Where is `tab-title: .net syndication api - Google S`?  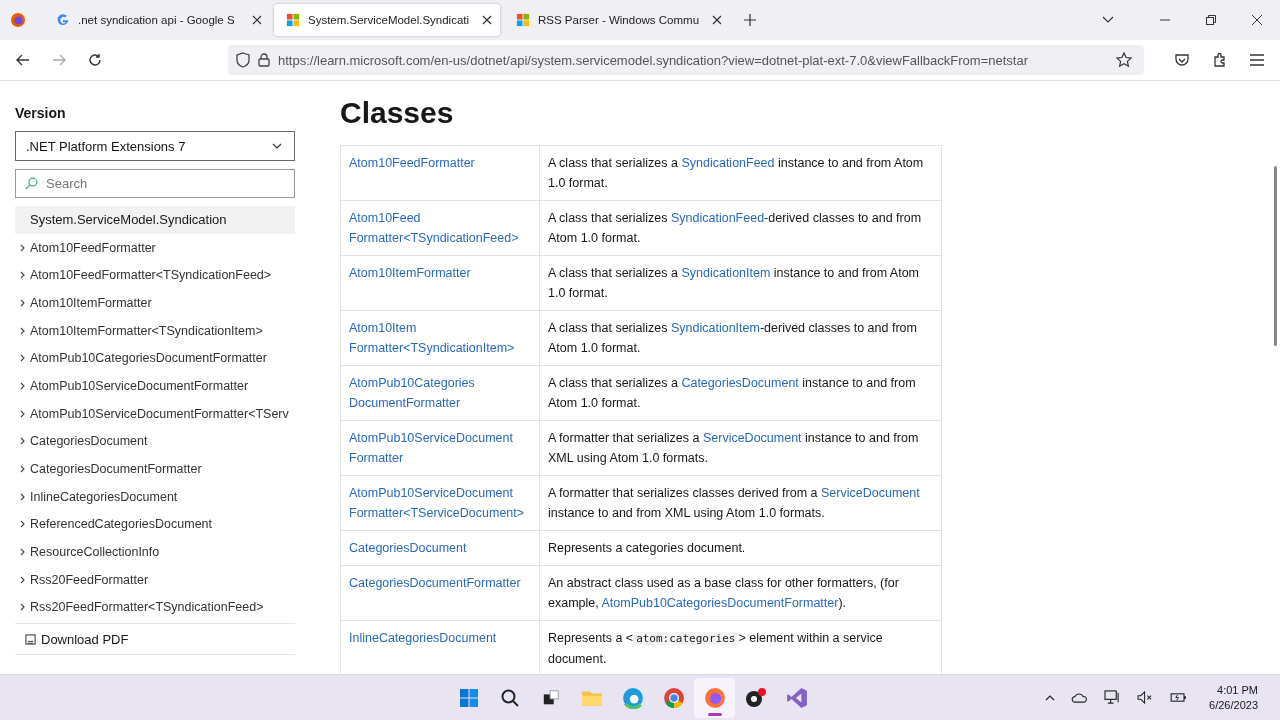
tab-title: .net syndication api - Google S is located at coordinates (157, 20).